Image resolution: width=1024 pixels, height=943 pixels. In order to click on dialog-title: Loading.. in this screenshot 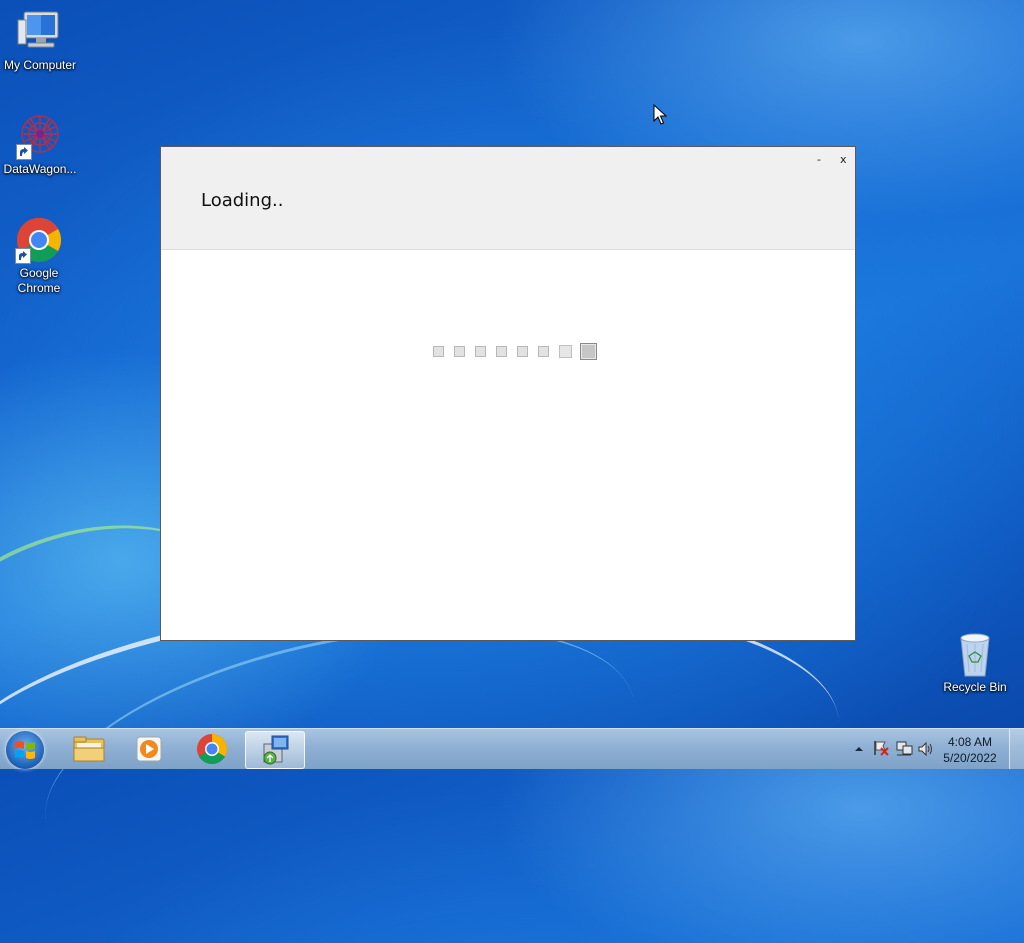, I will do `click(242, 200)`.